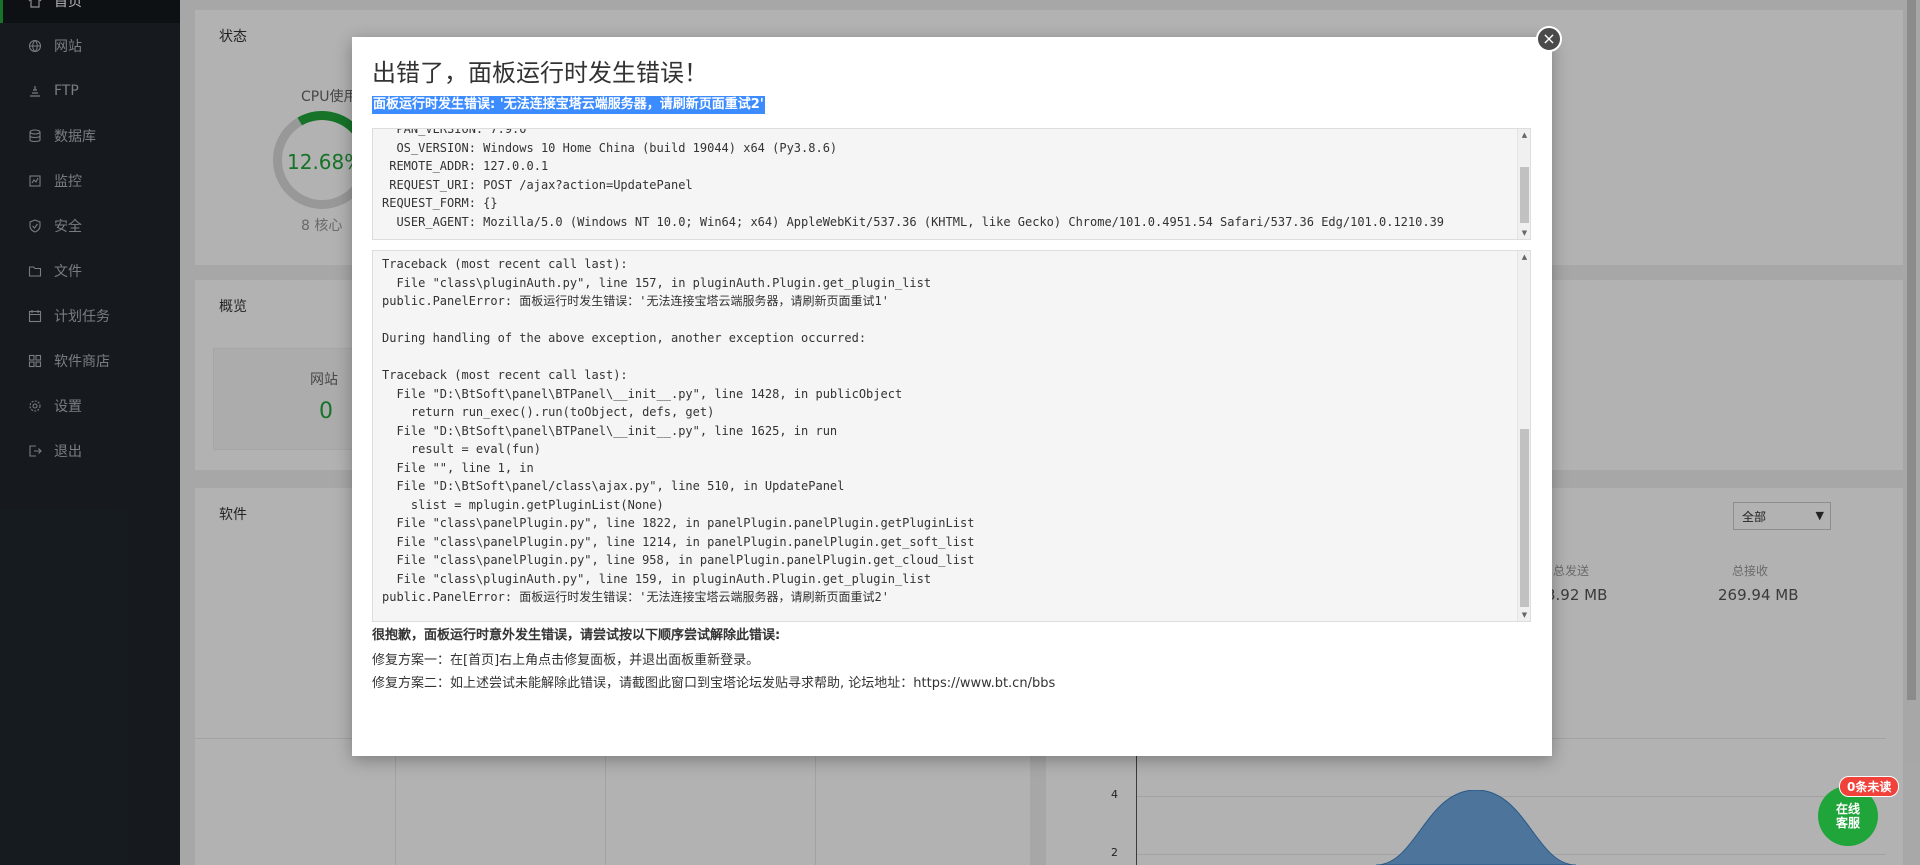 This screenshot has height=865, width=1920. Describe the element at coordinates (1524, 195) in the screenshot. I see `env-scroll-thumb` at that location.